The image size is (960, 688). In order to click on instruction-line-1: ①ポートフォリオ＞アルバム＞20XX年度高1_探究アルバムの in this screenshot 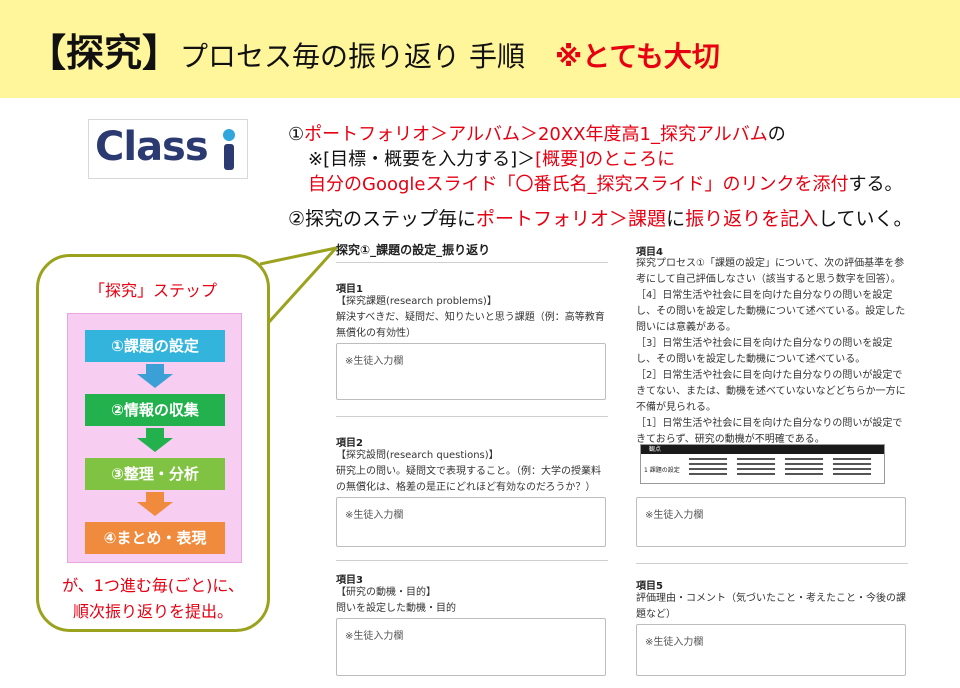, I will do `click(537, 133)`.